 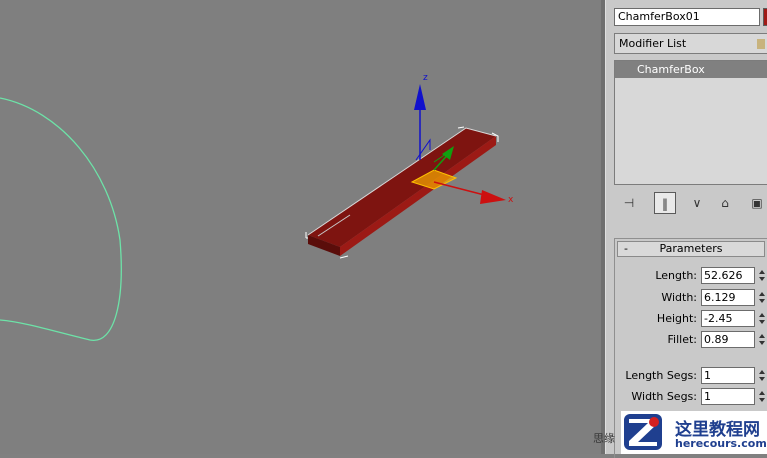 I want to click on make-unique-icon: ∨, so click(x=697, y=203).